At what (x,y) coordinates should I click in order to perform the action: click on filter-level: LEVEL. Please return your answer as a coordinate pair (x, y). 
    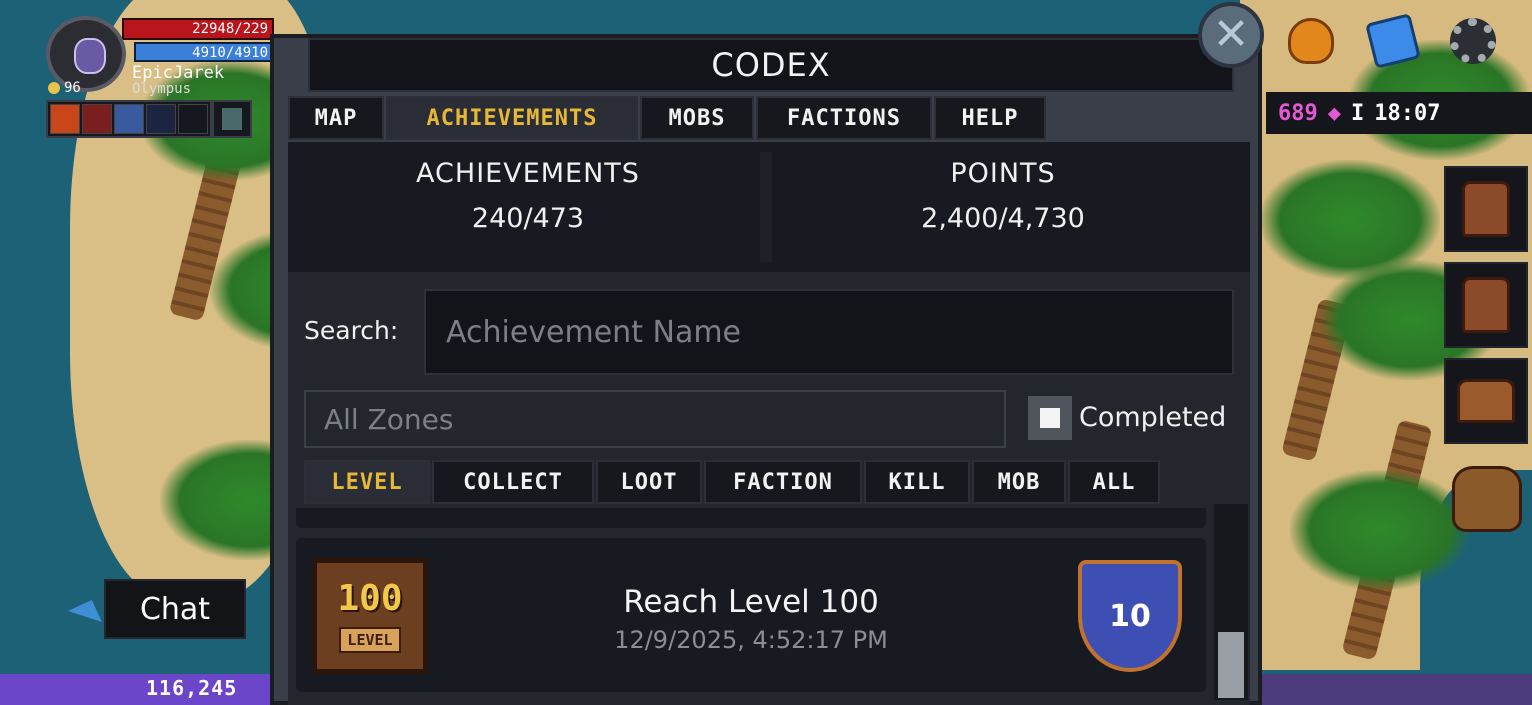
    Looking at the image, I should click on (367, 482).